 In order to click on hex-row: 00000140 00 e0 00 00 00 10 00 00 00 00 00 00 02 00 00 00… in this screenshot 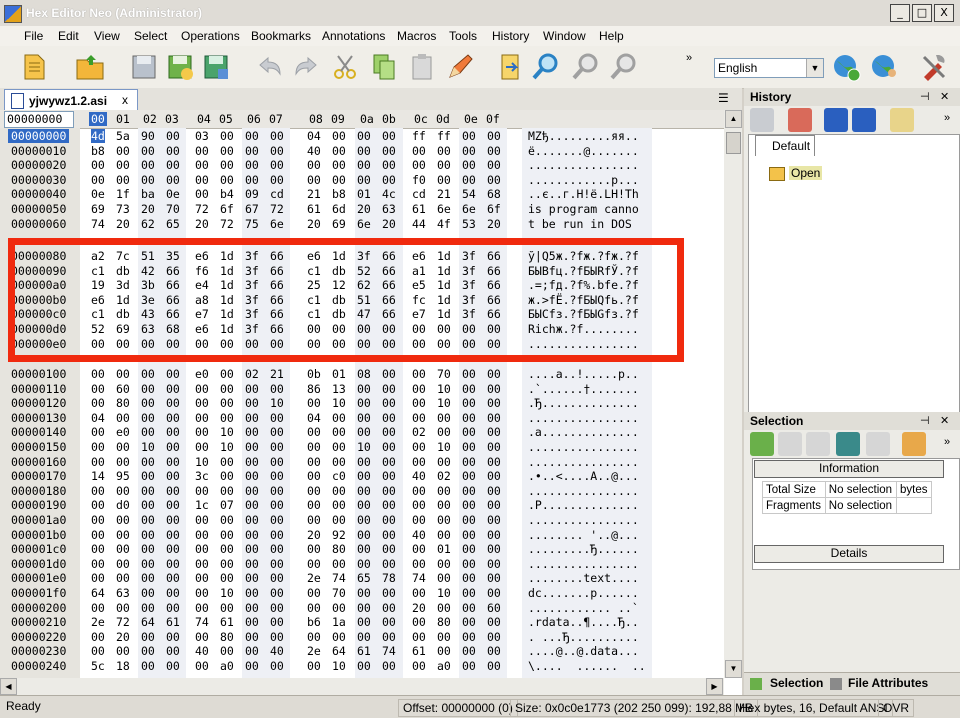, I will do `click(362, 432)`.